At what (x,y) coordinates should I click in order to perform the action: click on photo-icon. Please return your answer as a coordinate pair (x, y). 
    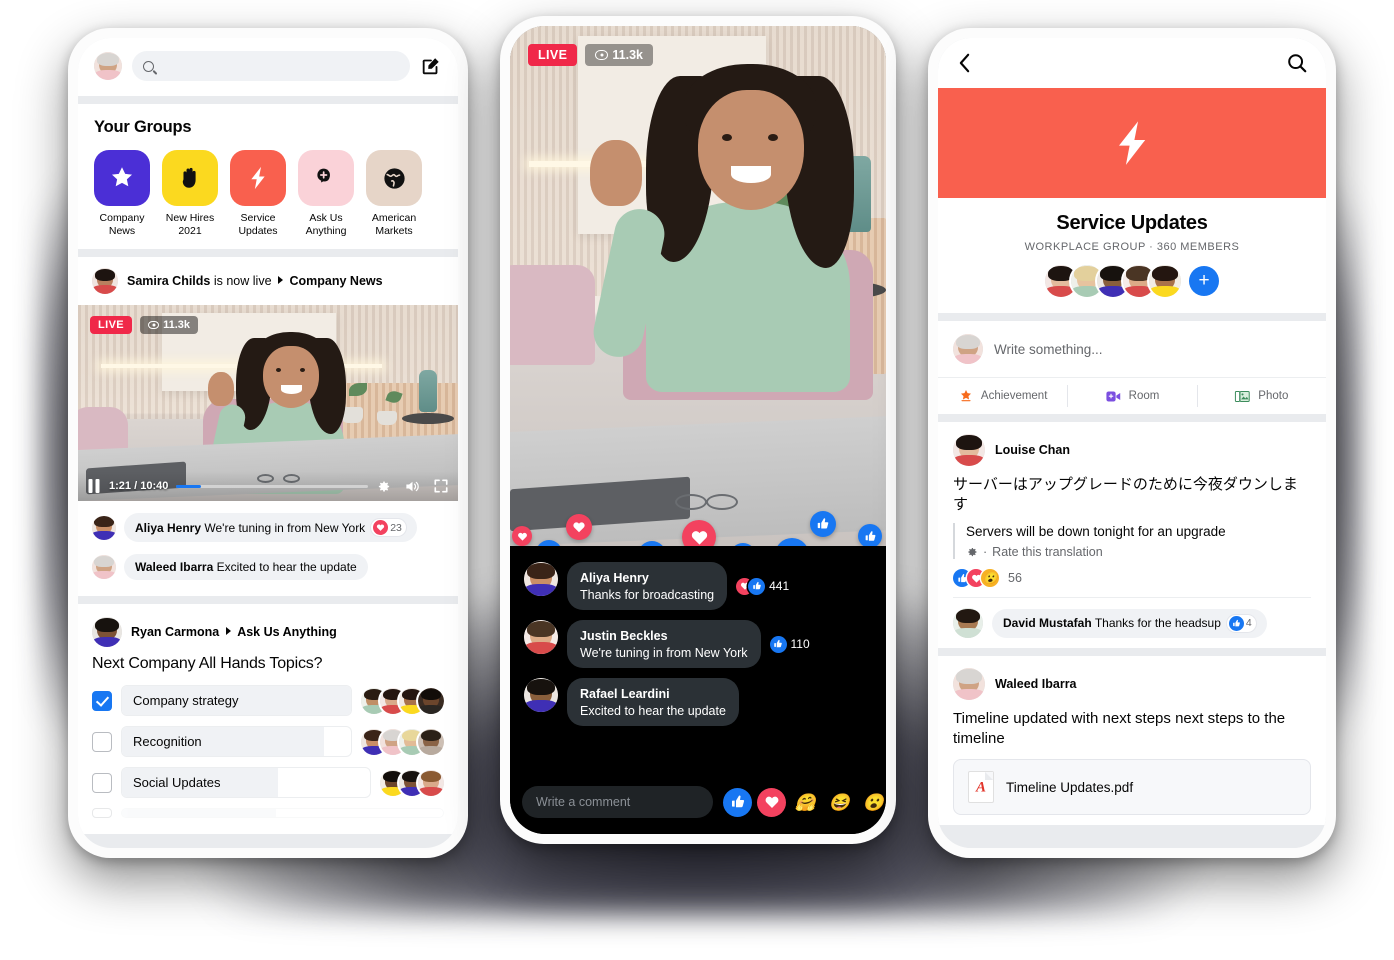
    Looking at the image, I should click on (1243, 396).